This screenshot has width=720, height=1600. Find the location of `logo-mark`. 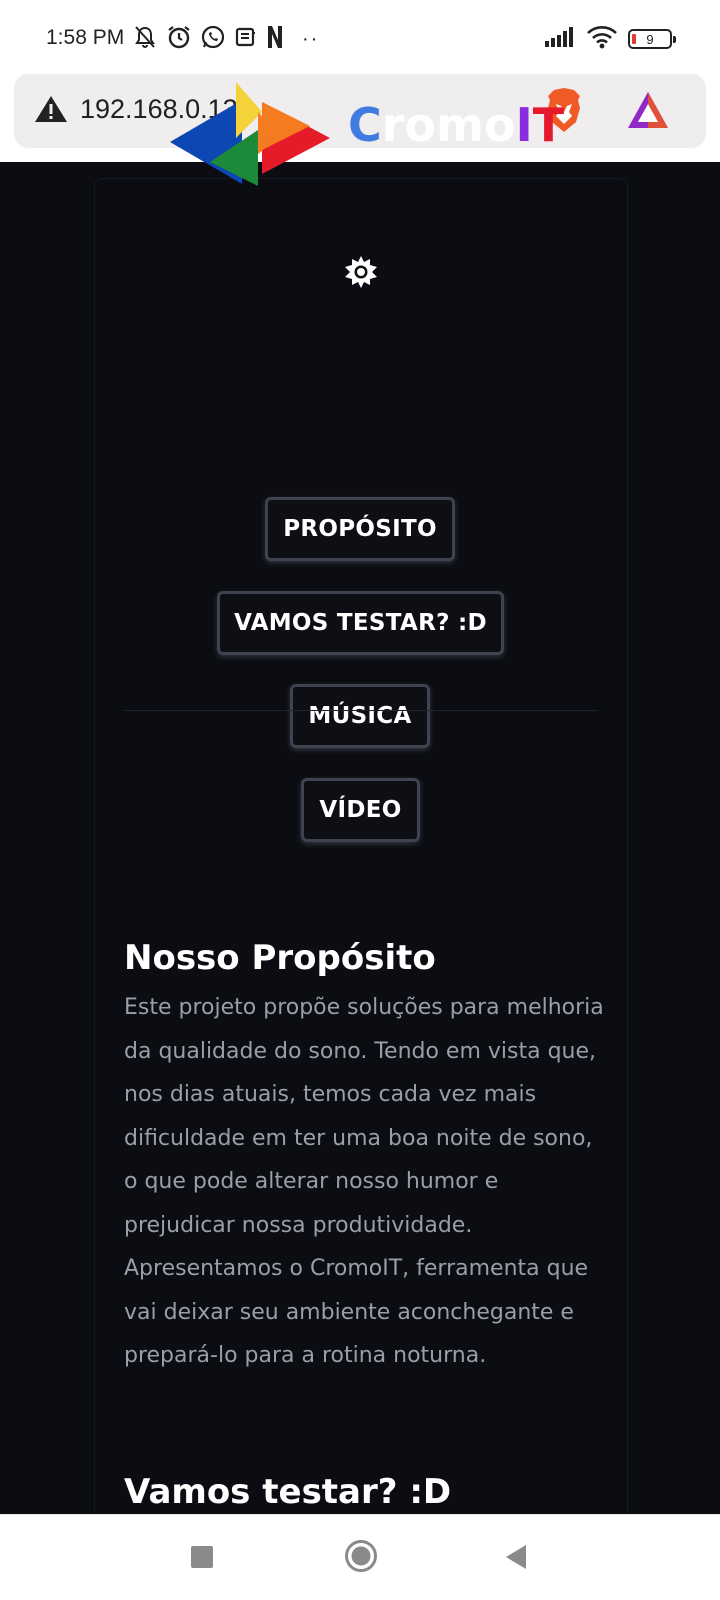

logo-mark is located at coordinates (250, 134).